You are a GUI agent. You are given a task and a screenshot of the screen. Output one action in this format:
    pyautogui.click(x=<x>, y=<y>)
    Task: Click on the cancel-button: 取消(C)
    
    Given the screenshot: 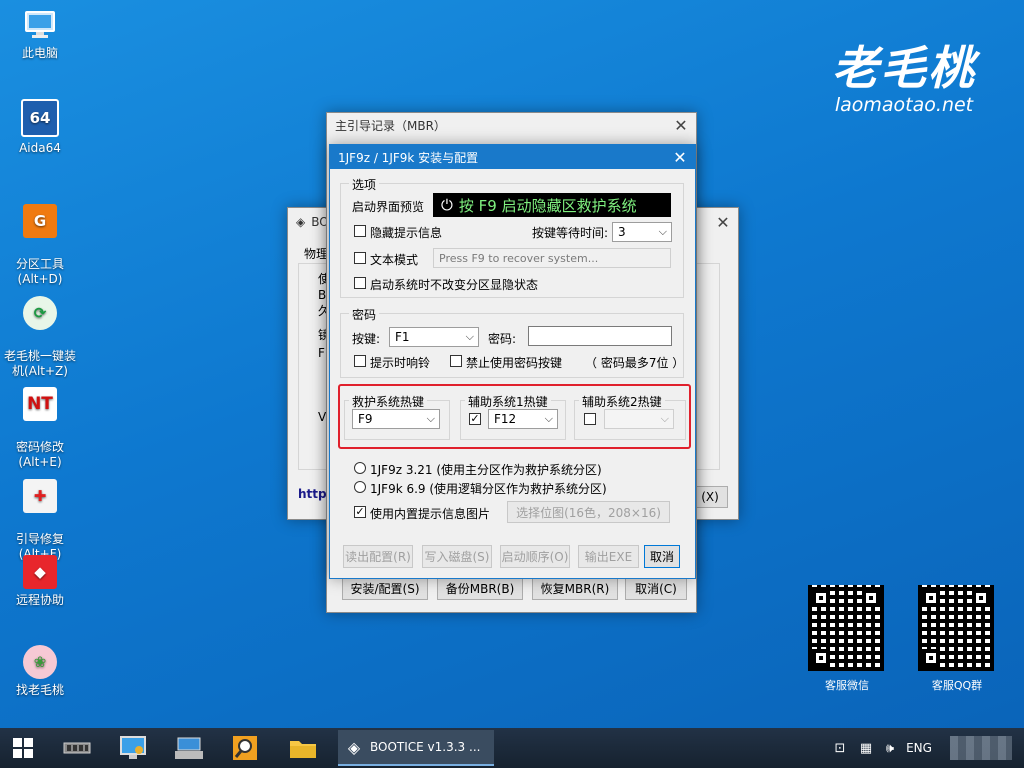 What is the action you would take?
    pyautogui.click(x=656, y=588)
    